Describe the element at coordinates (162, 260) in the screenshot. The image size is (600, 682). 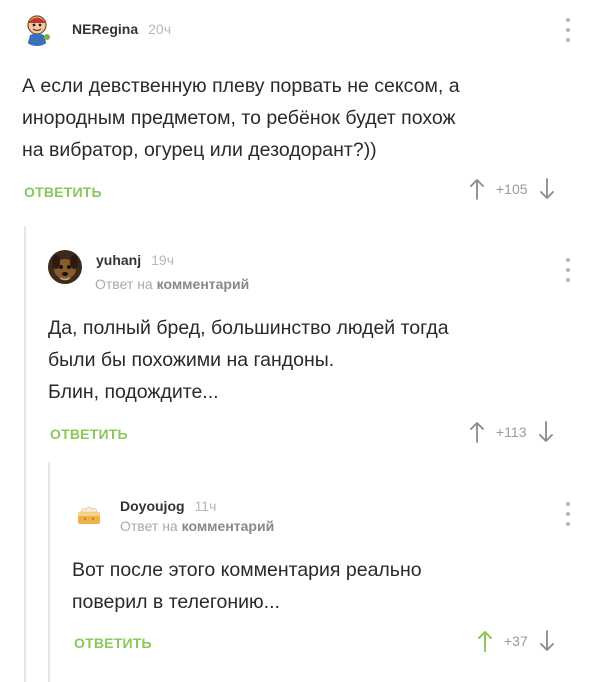
I see `timestamp: 19ч` at that location.